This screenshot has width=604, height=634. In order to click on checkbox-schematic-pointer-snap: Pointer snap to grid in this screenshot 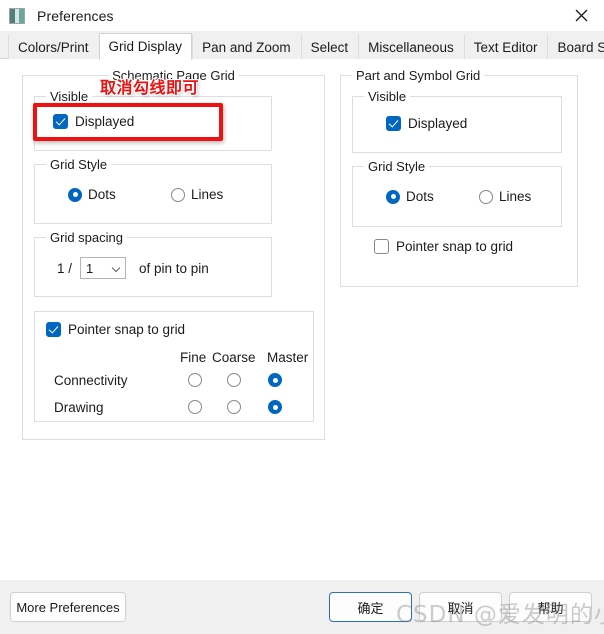, I will do `click(115, 329)`.